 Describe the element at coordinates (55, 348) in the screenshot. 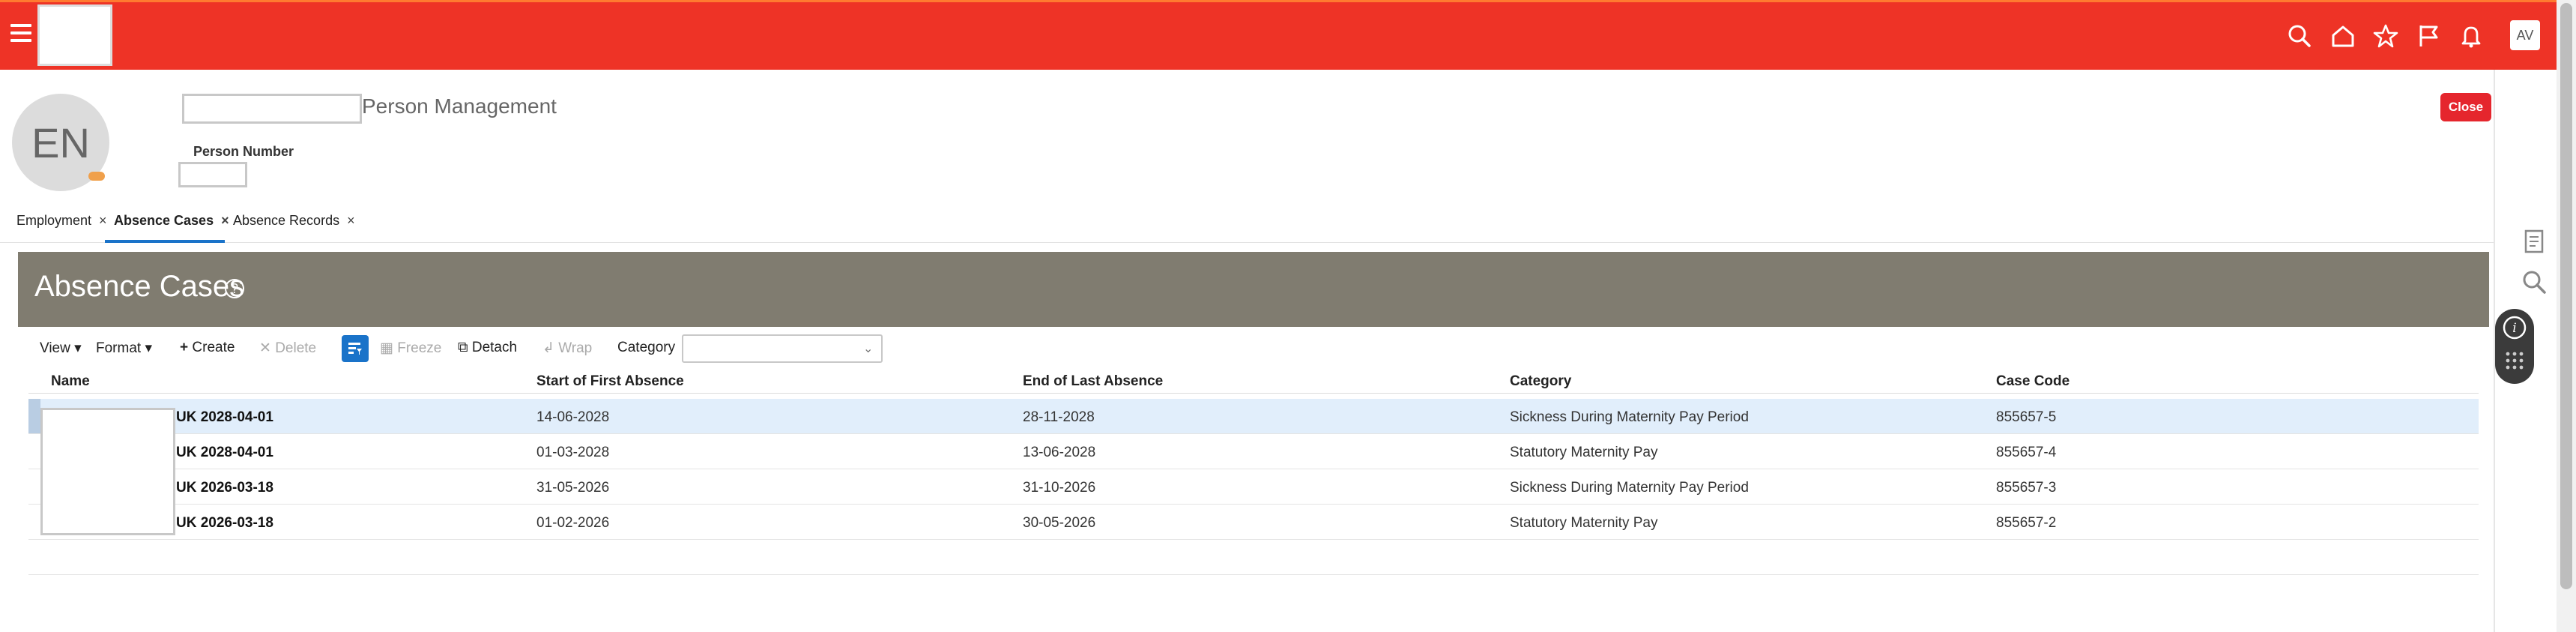

I see `view-label: View` at that location.